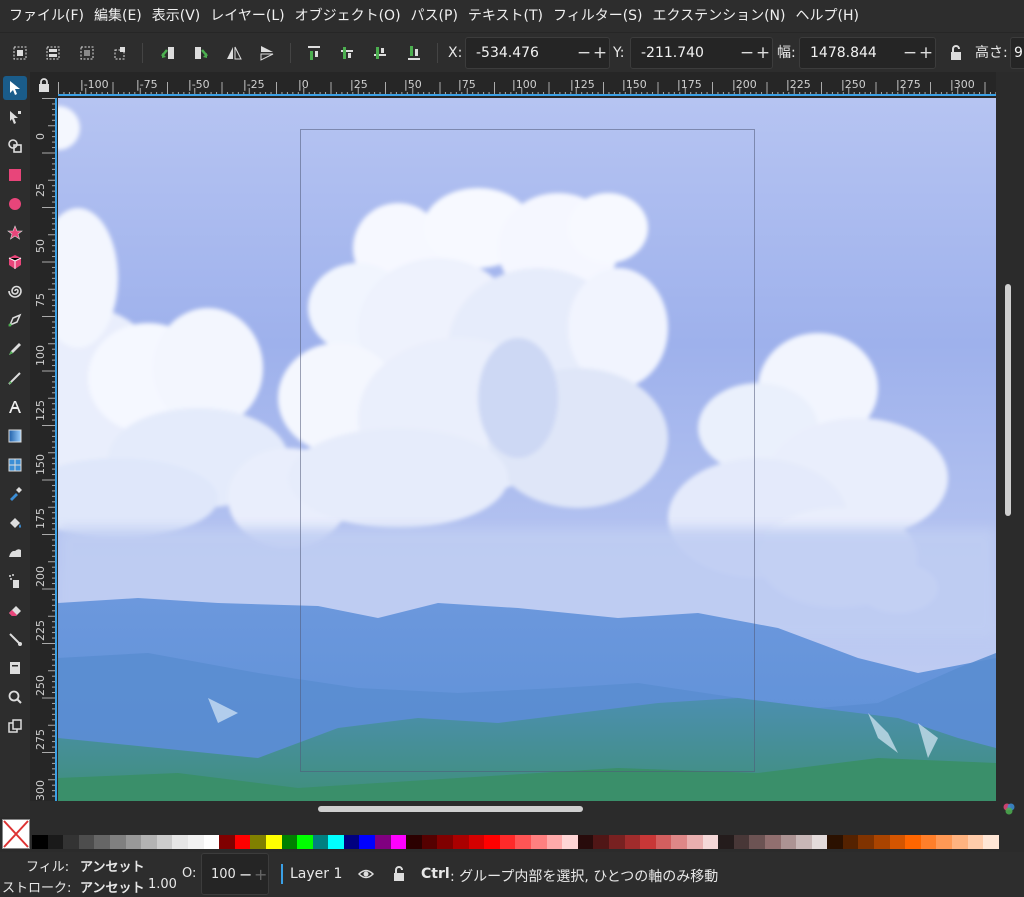 The height and width of the screenshot is (897, 1024). I want to click on raise-icon, so click(347, 53).